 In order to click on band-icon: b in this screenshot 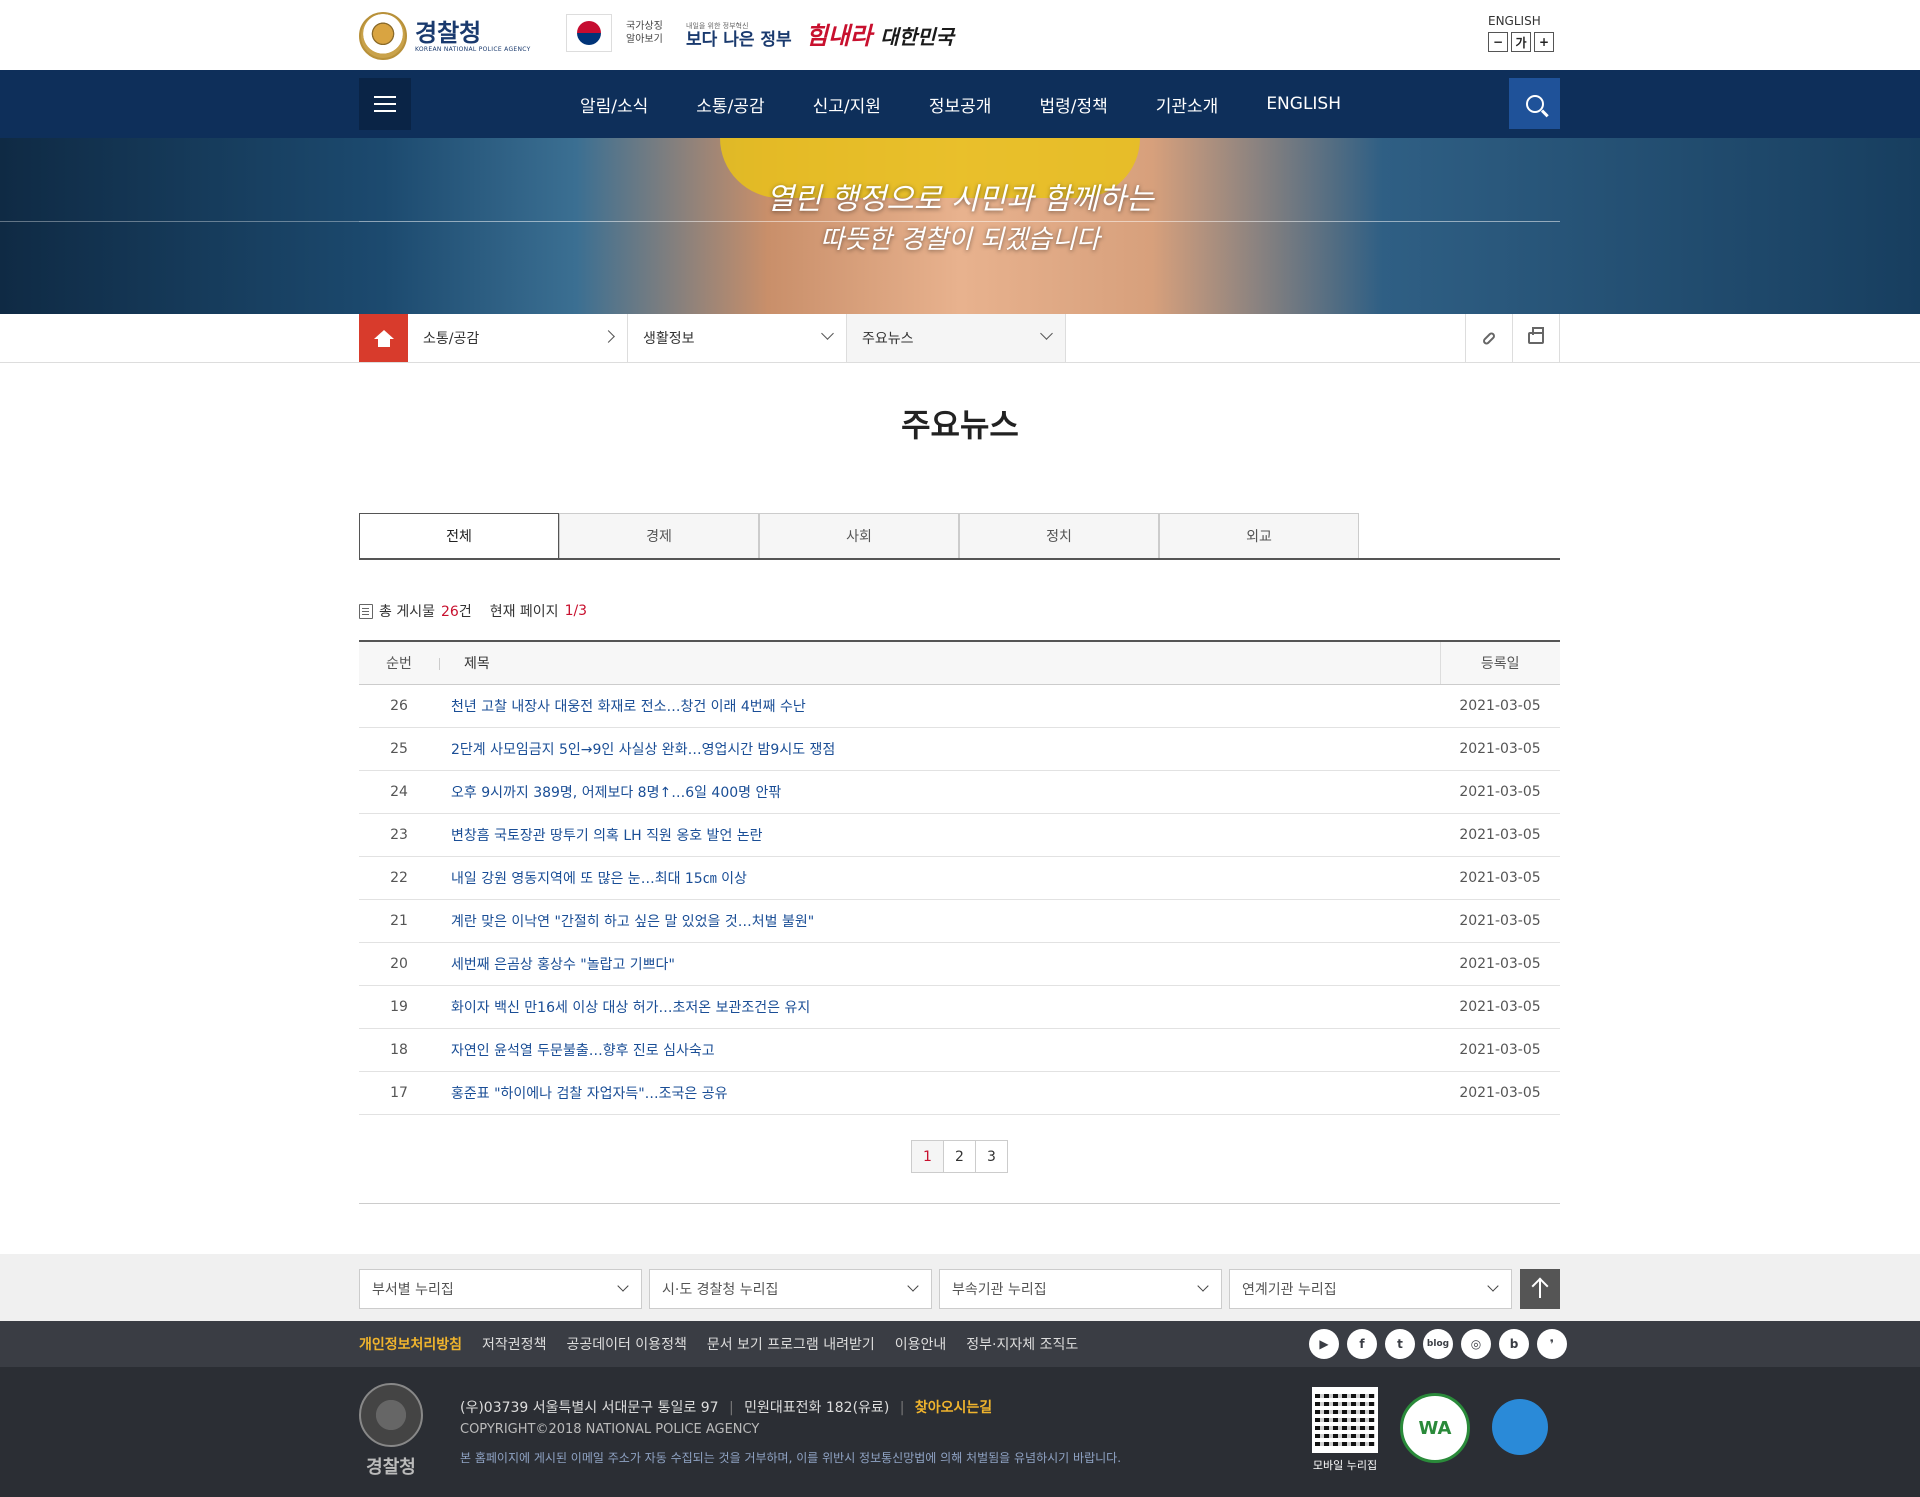, I will do `click(1514, 1344)`.